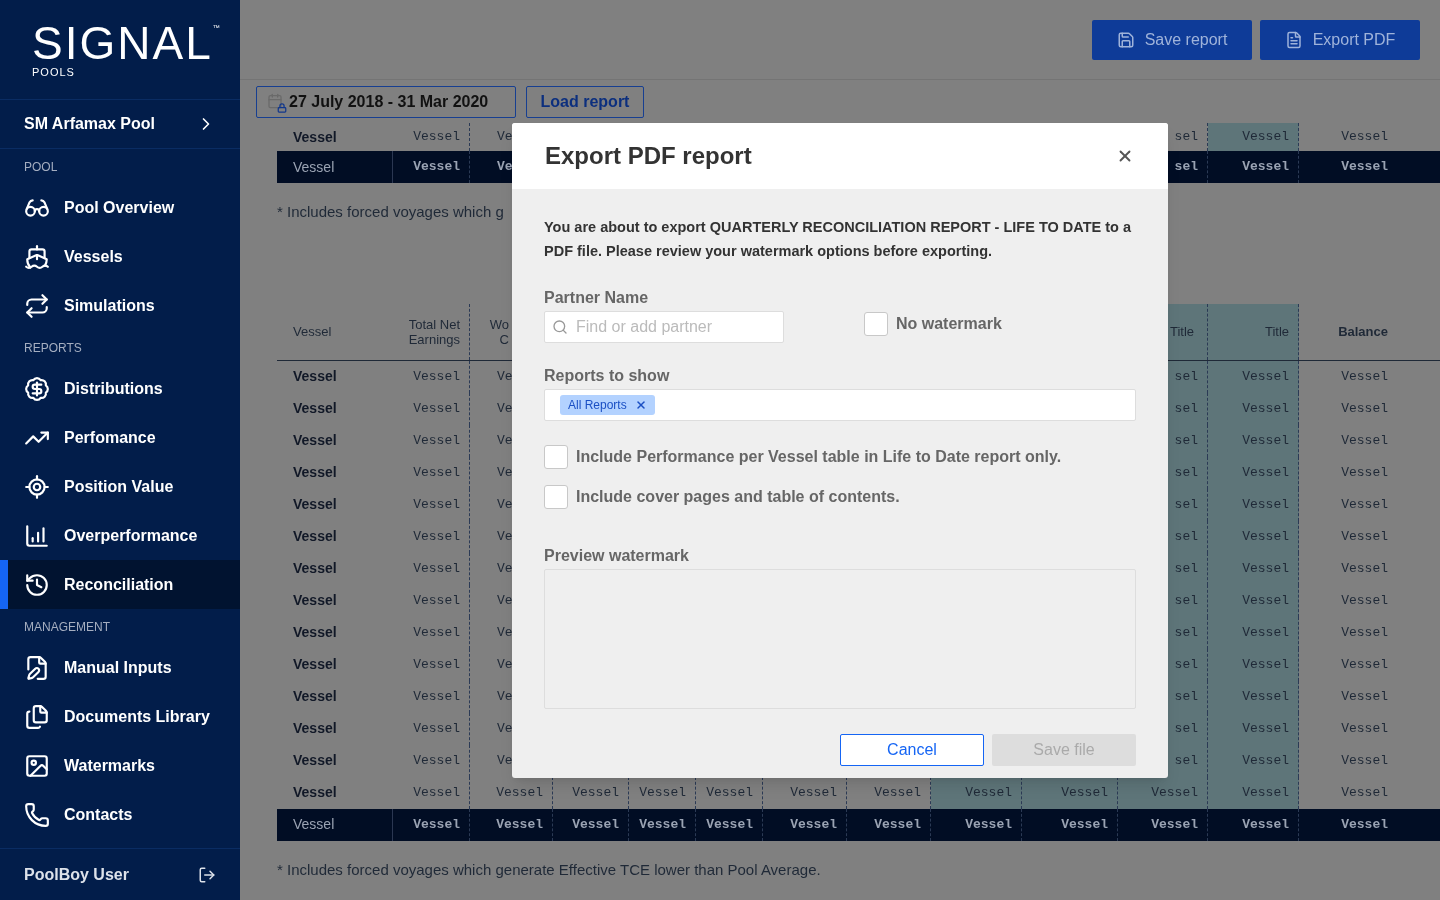 The height and width of the screenshot is (900, 1440). Describe the element at coordinates (120, 535) in the screenshot. I see `sidebar-item: Overperformance` at that location.